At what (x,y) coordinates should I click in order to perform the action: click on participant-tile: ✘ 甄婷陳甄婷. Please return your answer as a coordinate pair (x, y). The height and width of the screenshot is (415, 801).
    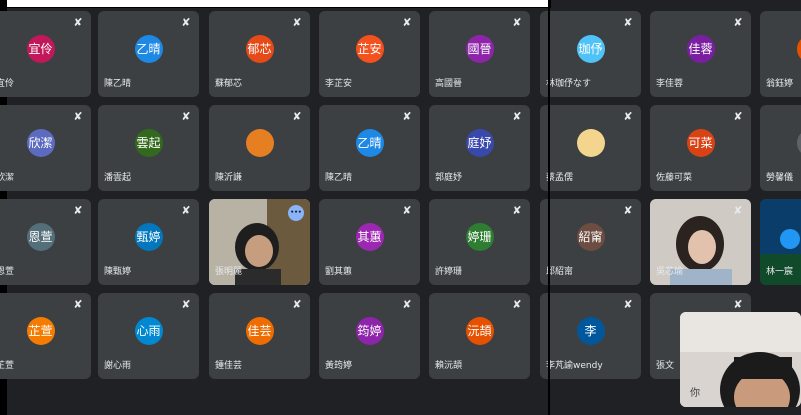
    Looking at the image, I should click on (148, 242).